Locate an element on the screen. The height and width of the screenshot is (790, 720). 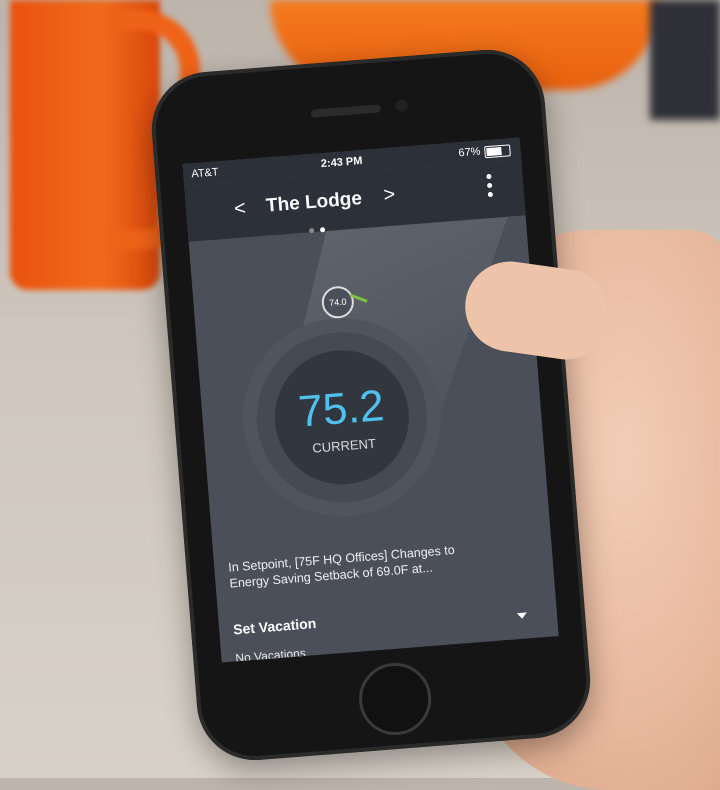
carrier-label: AT&T is located at coordinates (205, 173).